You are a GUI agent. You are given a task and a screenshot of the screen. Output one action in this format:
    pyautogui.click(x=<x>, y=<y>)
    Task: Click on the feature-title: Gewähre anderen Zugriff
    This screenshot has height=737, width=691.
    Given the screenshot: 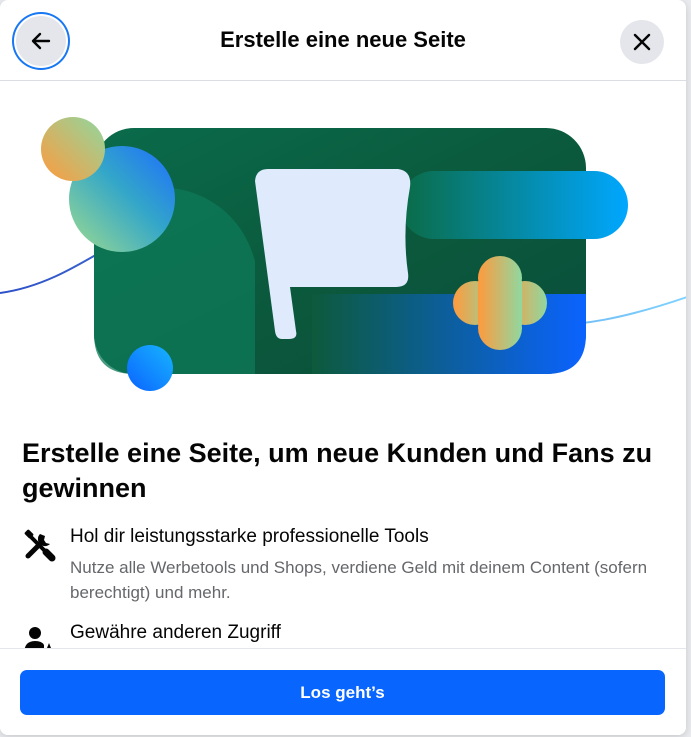 What is the action you would take?
    pyautogui.click(x=175, y=632)
    